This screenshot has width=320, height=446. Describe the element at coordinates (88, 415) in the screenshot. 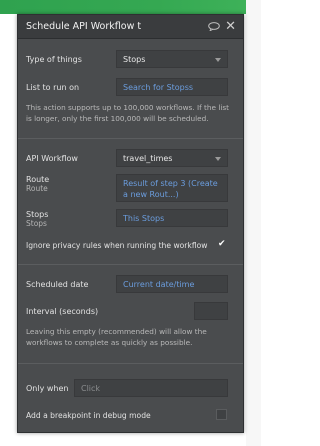

I see `breakpoint-label: Add a breakpoint in debug mode` at that location.